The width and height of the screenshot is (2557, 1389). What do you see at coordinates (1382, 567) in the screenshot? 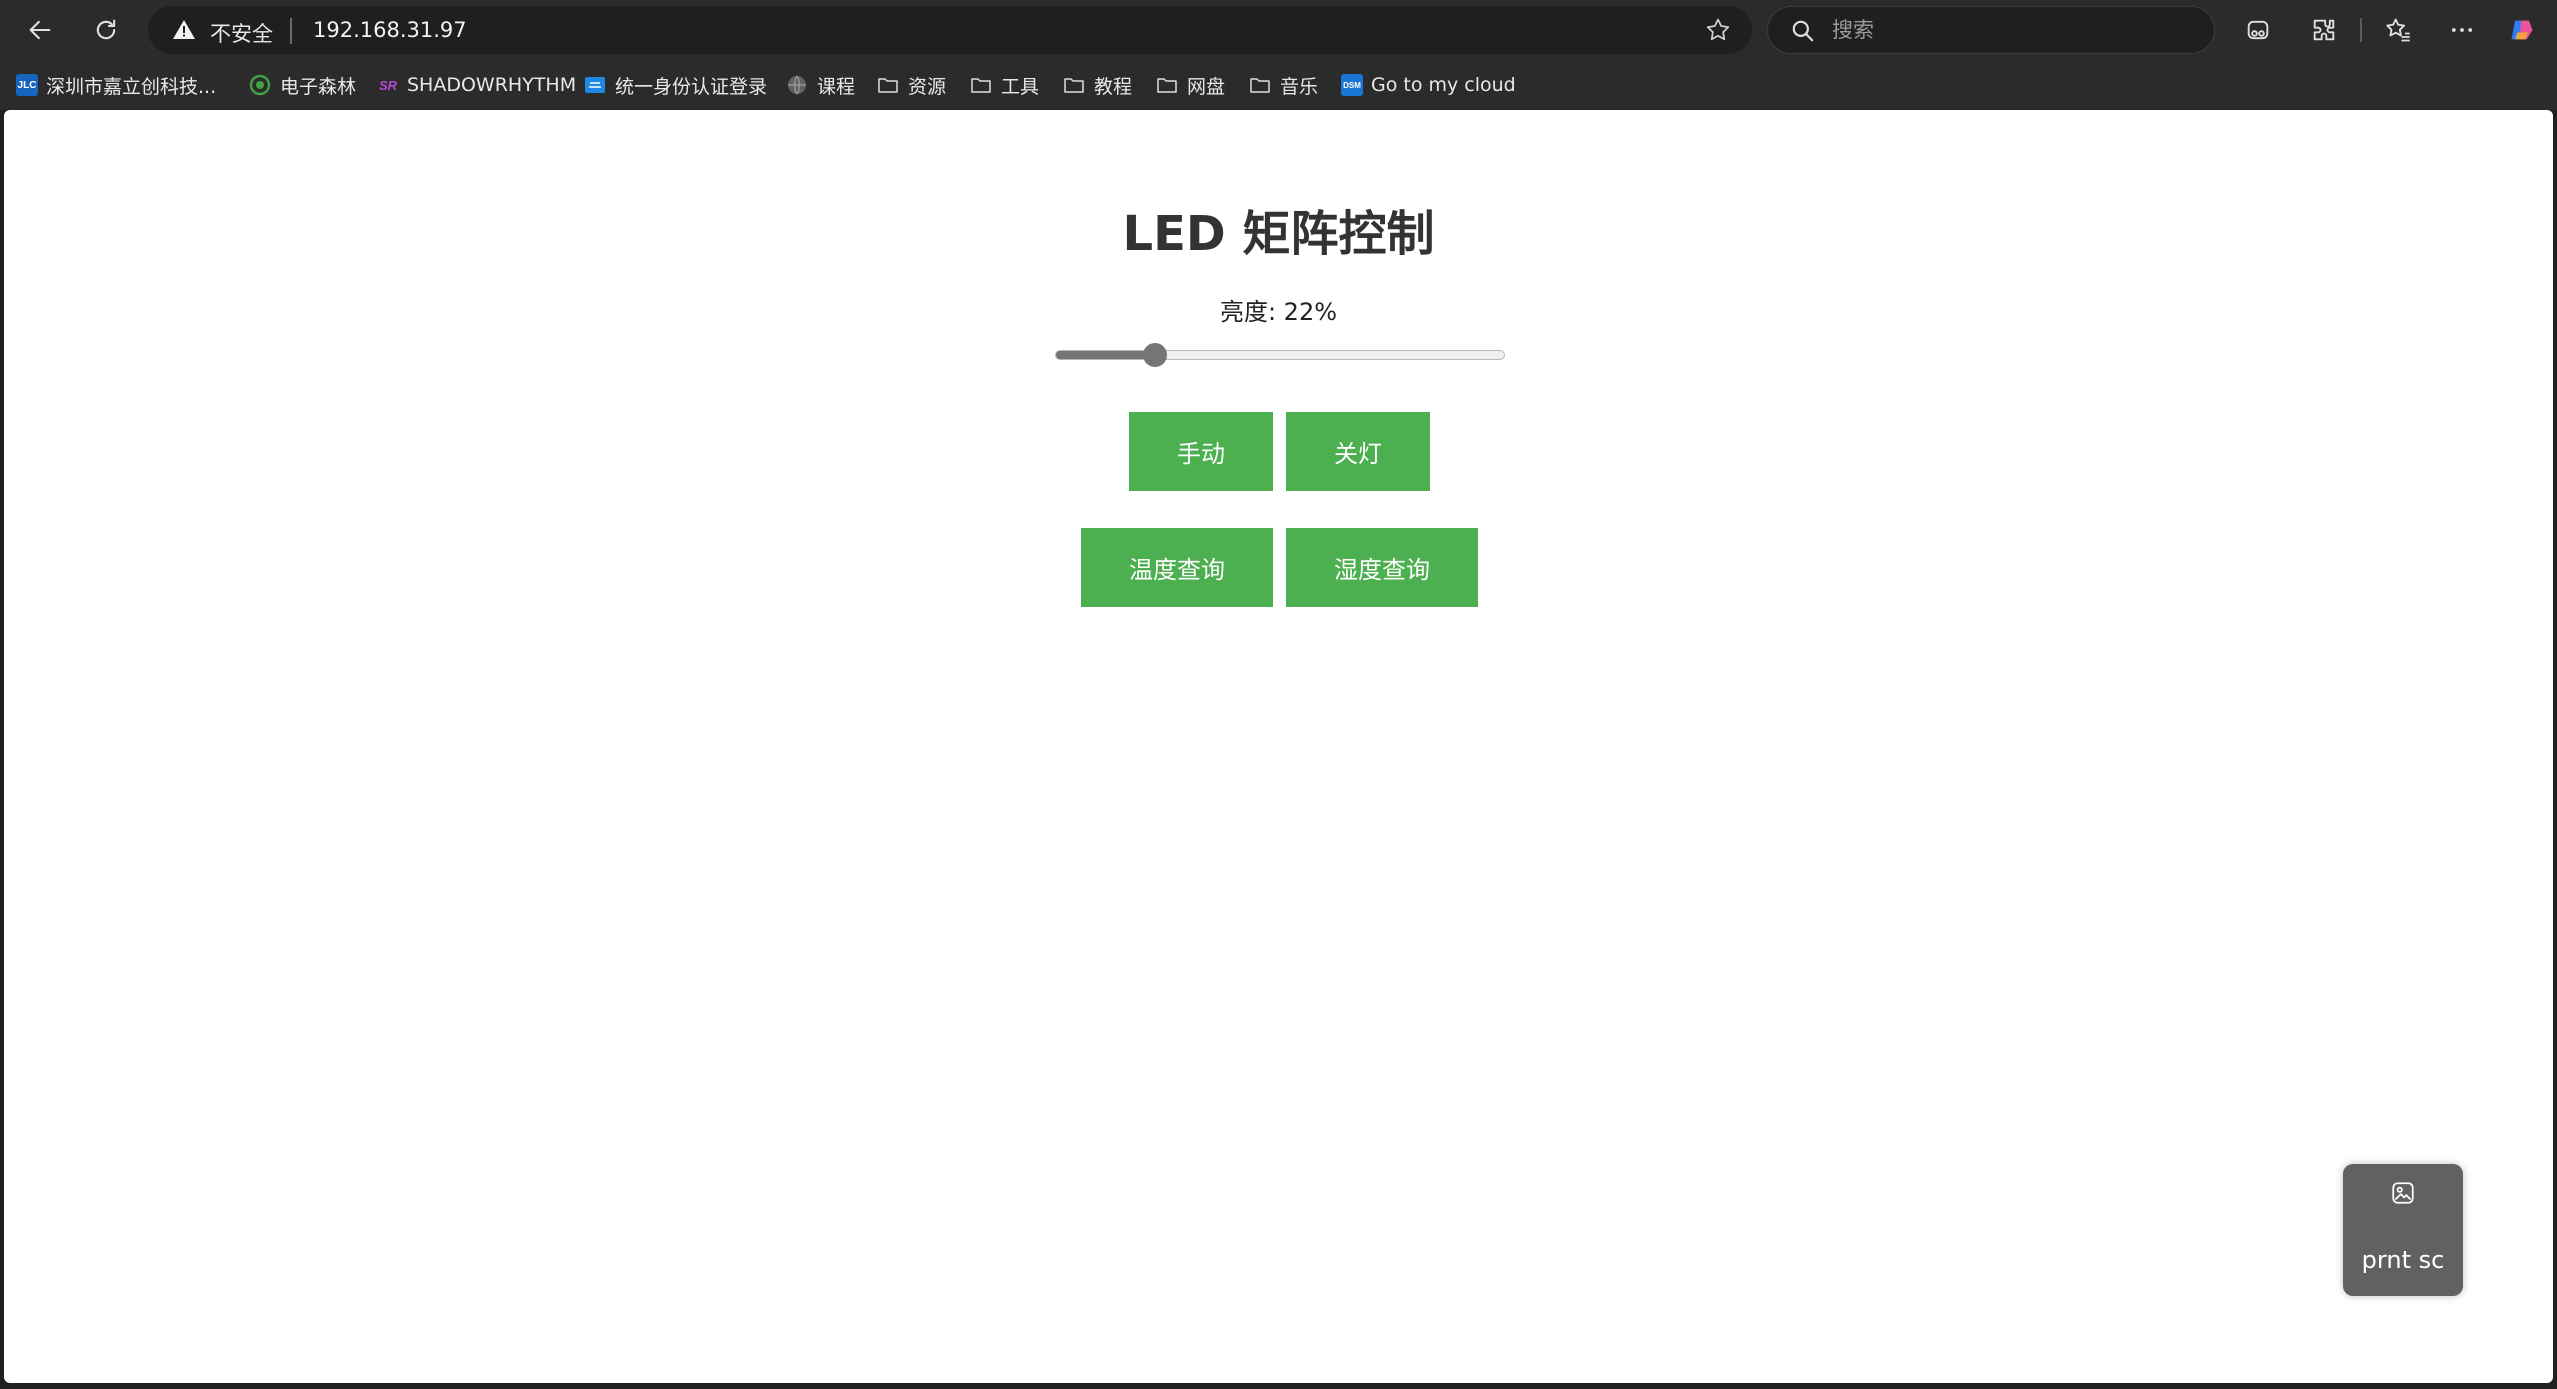
I see `humidity-query-button: 湿度查询` at bounding box center [1382, 567].